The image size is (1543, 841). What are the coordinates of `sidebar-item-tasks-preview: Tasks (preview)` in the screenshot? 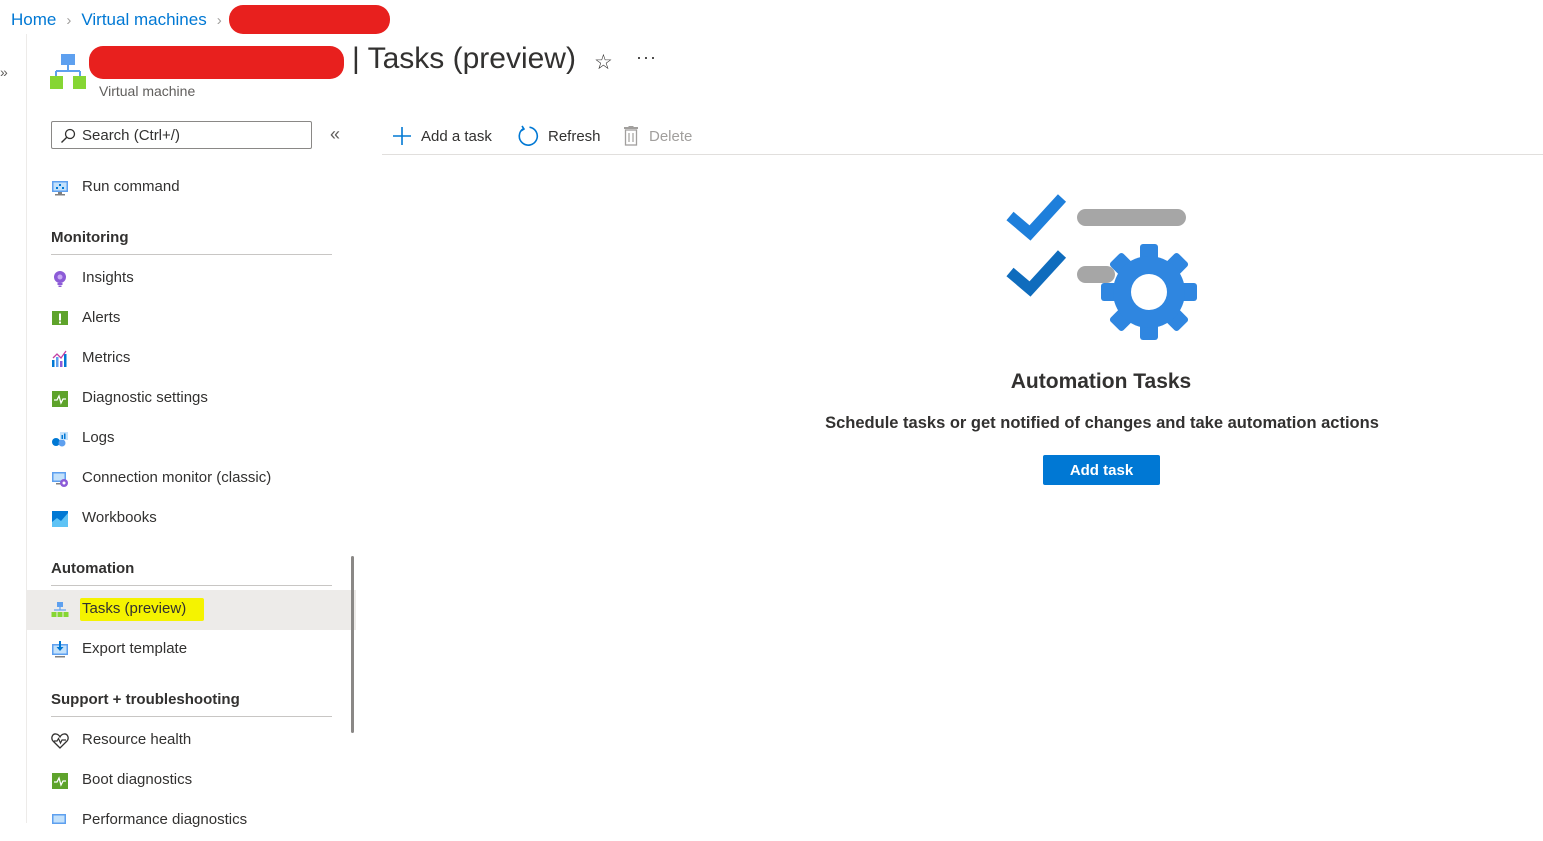 It's located at (191, 610).